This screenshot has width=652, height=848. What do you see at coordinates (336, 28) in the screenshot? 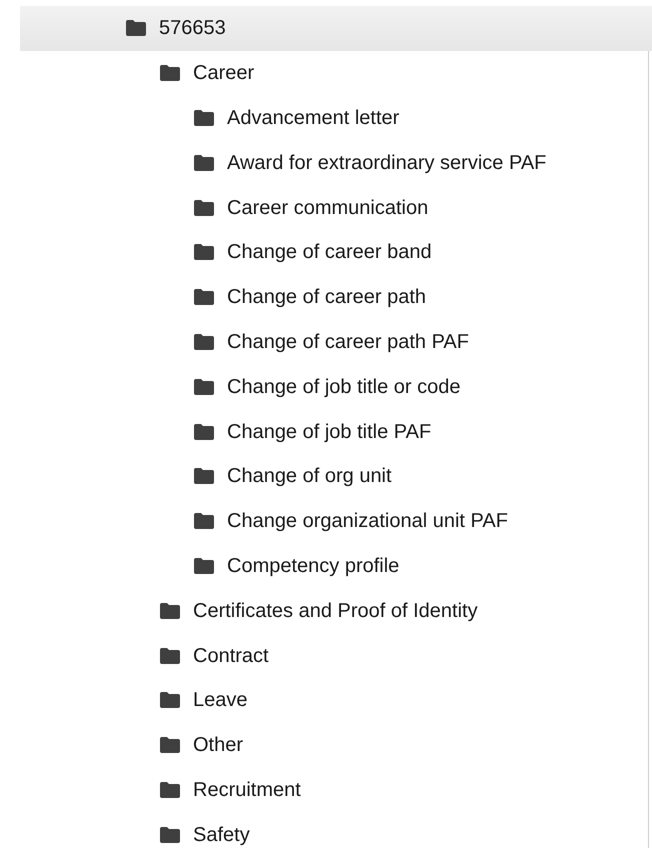
I see `tree-item: 576653` at bounding box center [336, 28].